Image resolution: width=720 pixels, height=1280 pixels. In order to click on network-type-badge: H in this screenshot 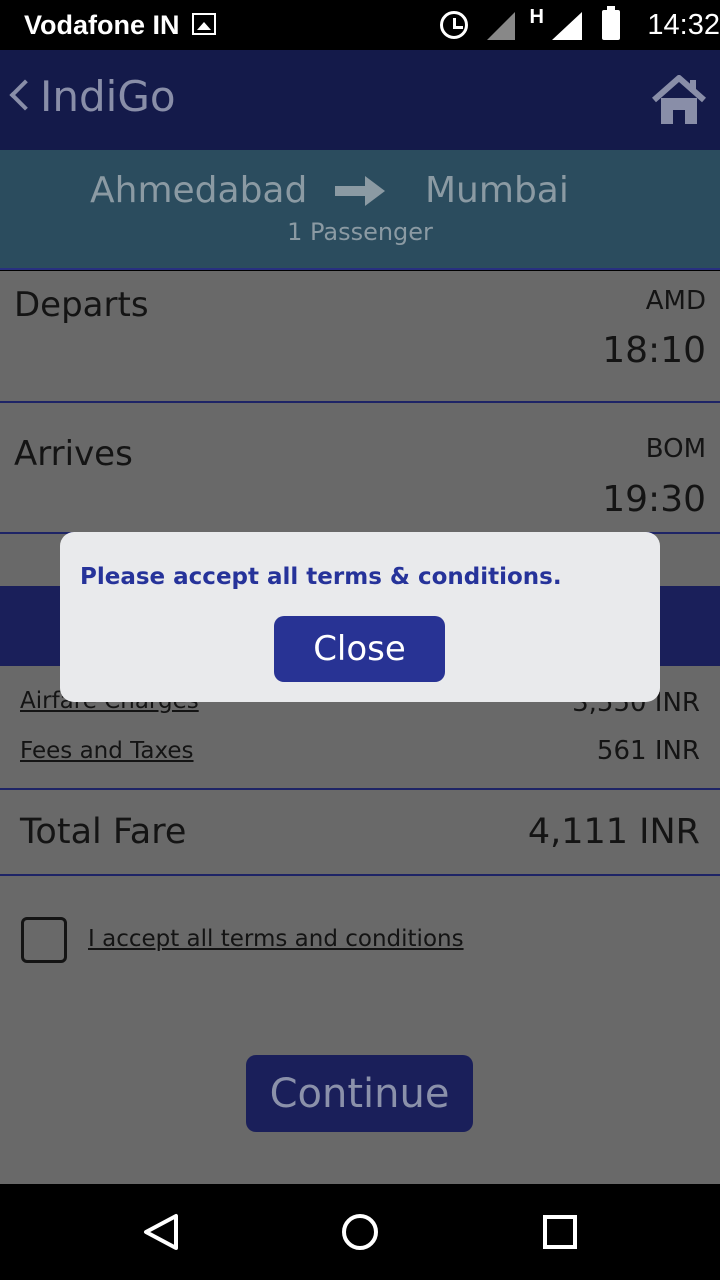, I will do `click(536, 17)`.